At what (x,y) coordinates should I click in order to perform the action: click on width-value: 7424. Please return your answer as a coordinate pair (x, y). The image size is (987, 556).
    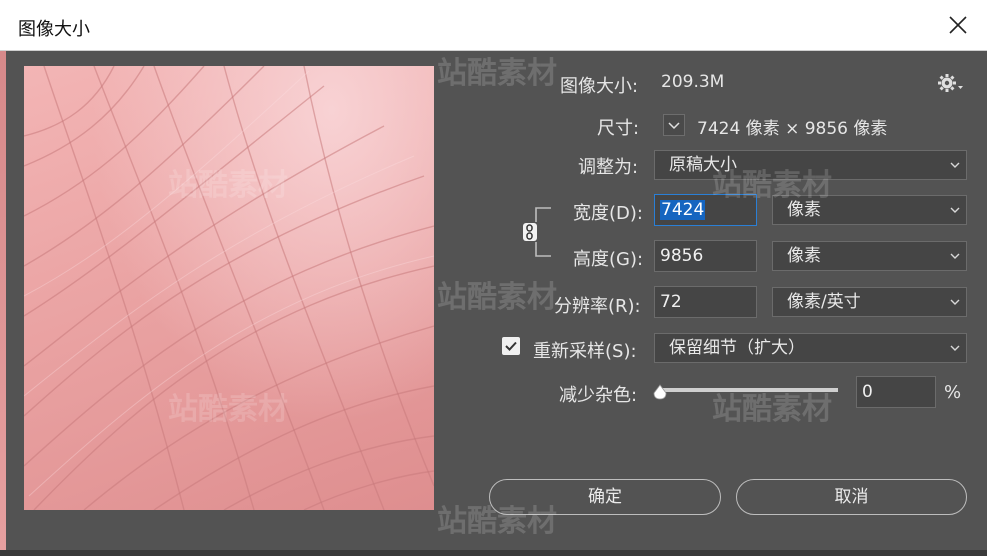
    Looking at the image, I should click on (683, 210).